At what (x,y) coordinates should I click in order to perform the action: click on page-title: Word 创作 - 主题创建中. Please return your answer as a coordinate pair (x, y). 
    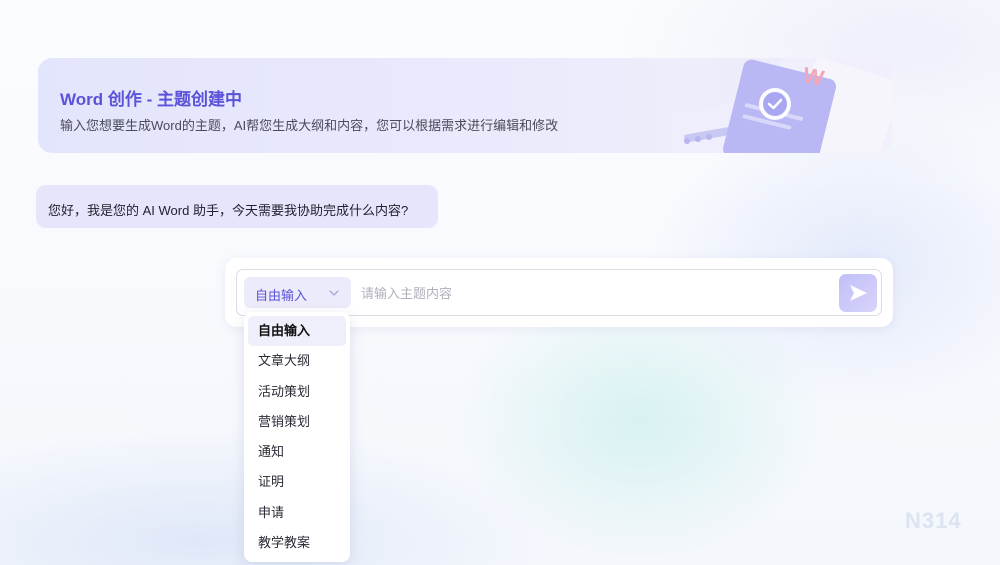
    Looking at the image, I should click on (151, 99).